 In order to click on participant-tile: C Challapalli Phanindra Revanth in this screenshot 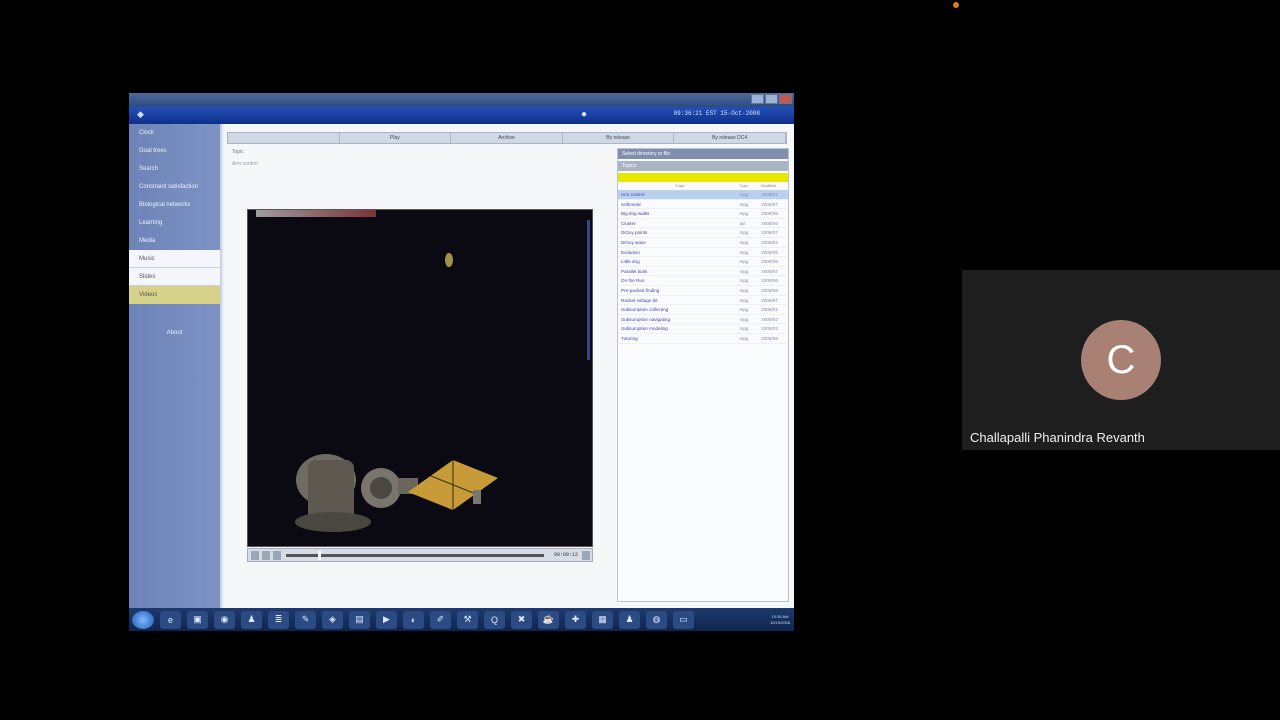, I will do `click(1121, 360)`.